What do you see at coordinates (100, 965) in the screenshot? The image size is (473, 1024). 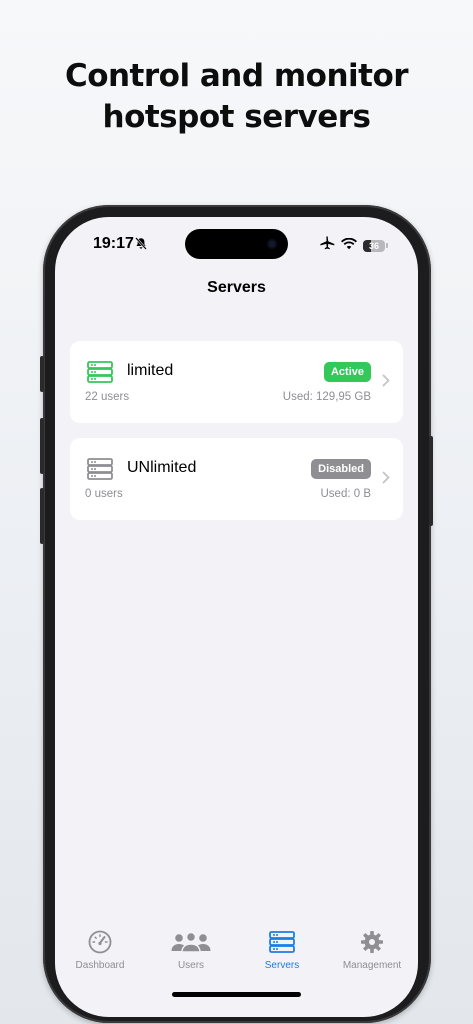 I see `tab-label: Dashboard` at bounding box center [100, 965].